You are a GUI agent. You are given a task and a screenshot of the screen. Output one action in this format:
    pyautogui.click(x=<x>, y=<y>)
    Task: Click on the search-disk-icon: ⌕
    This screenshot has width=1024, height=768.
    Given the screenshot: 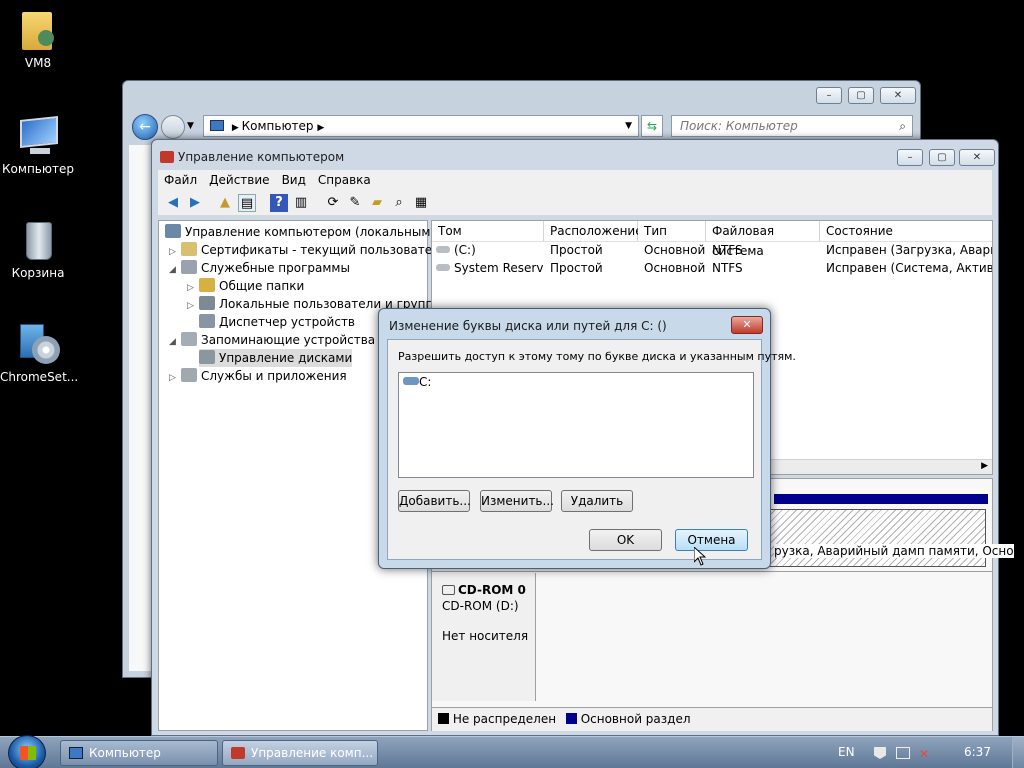 What is the action you would take?
    pyautogui.click(x=399, y=203)
    